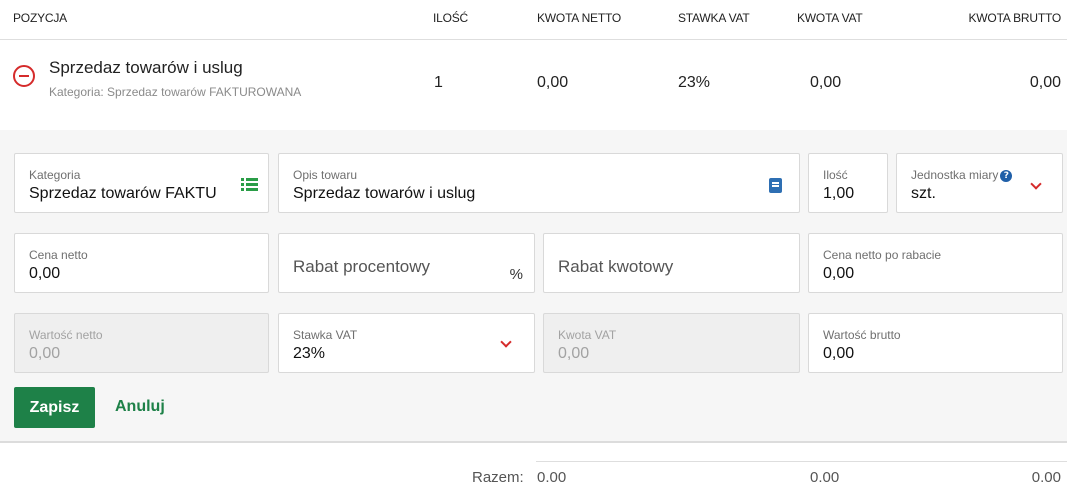 The width and height of the screenshot is (1067, 483). I want to click on minus-circle-icon, so click(24, 76).